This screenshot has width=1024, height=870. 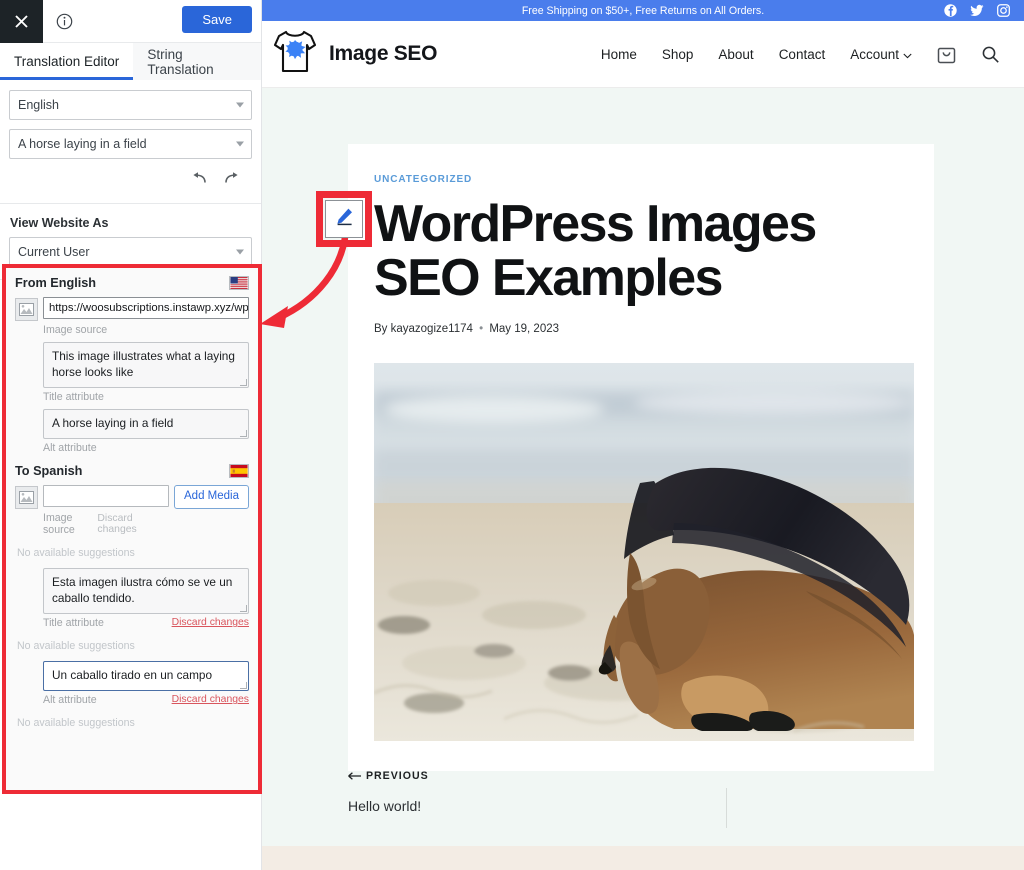 What do you see at coordinates (106, 495) in the screenshot?
I see `target-image-source-input` at bounding box center [106, 495].